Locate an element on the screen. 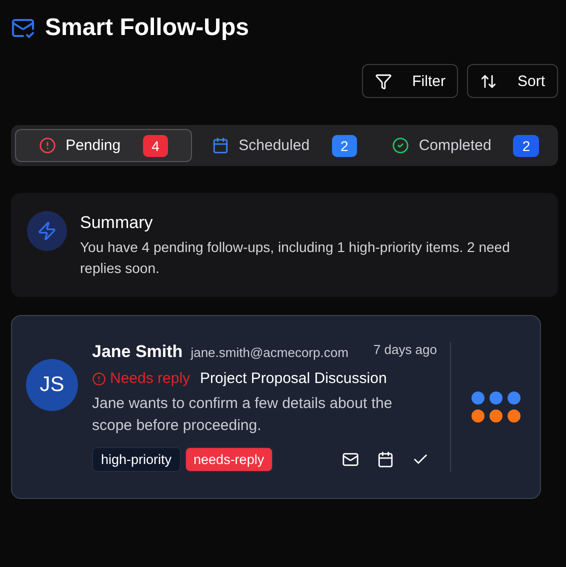 This screenshot has height=567, width=566. lightning-icon is located at coordinates (47, 231).